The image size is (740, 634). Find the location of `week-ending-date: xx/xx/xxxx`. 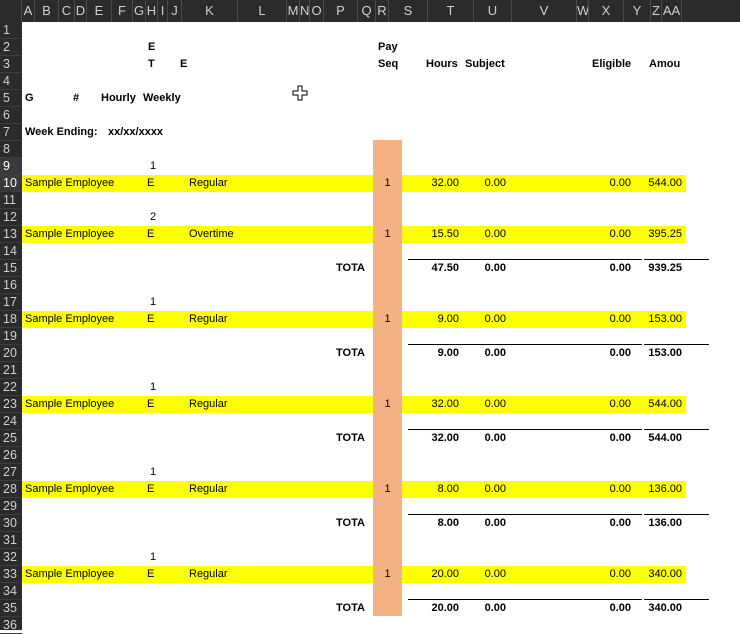

week-ending-date: xx/xx/xxxx is located at coordinates (136, 132).